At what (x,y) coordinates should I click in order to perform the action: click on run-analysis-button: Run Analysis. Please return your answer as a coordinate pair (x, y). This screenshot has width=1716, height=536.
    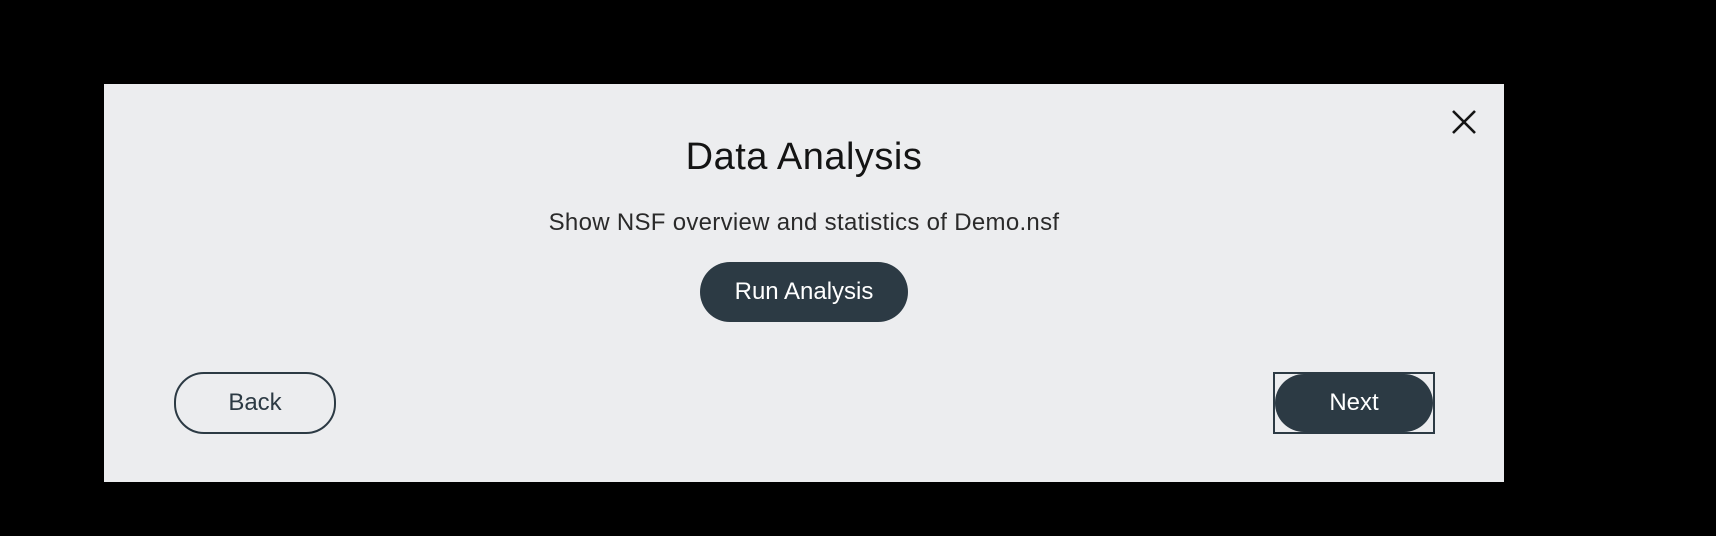
    Looking at the image, I should click on (804, 292).